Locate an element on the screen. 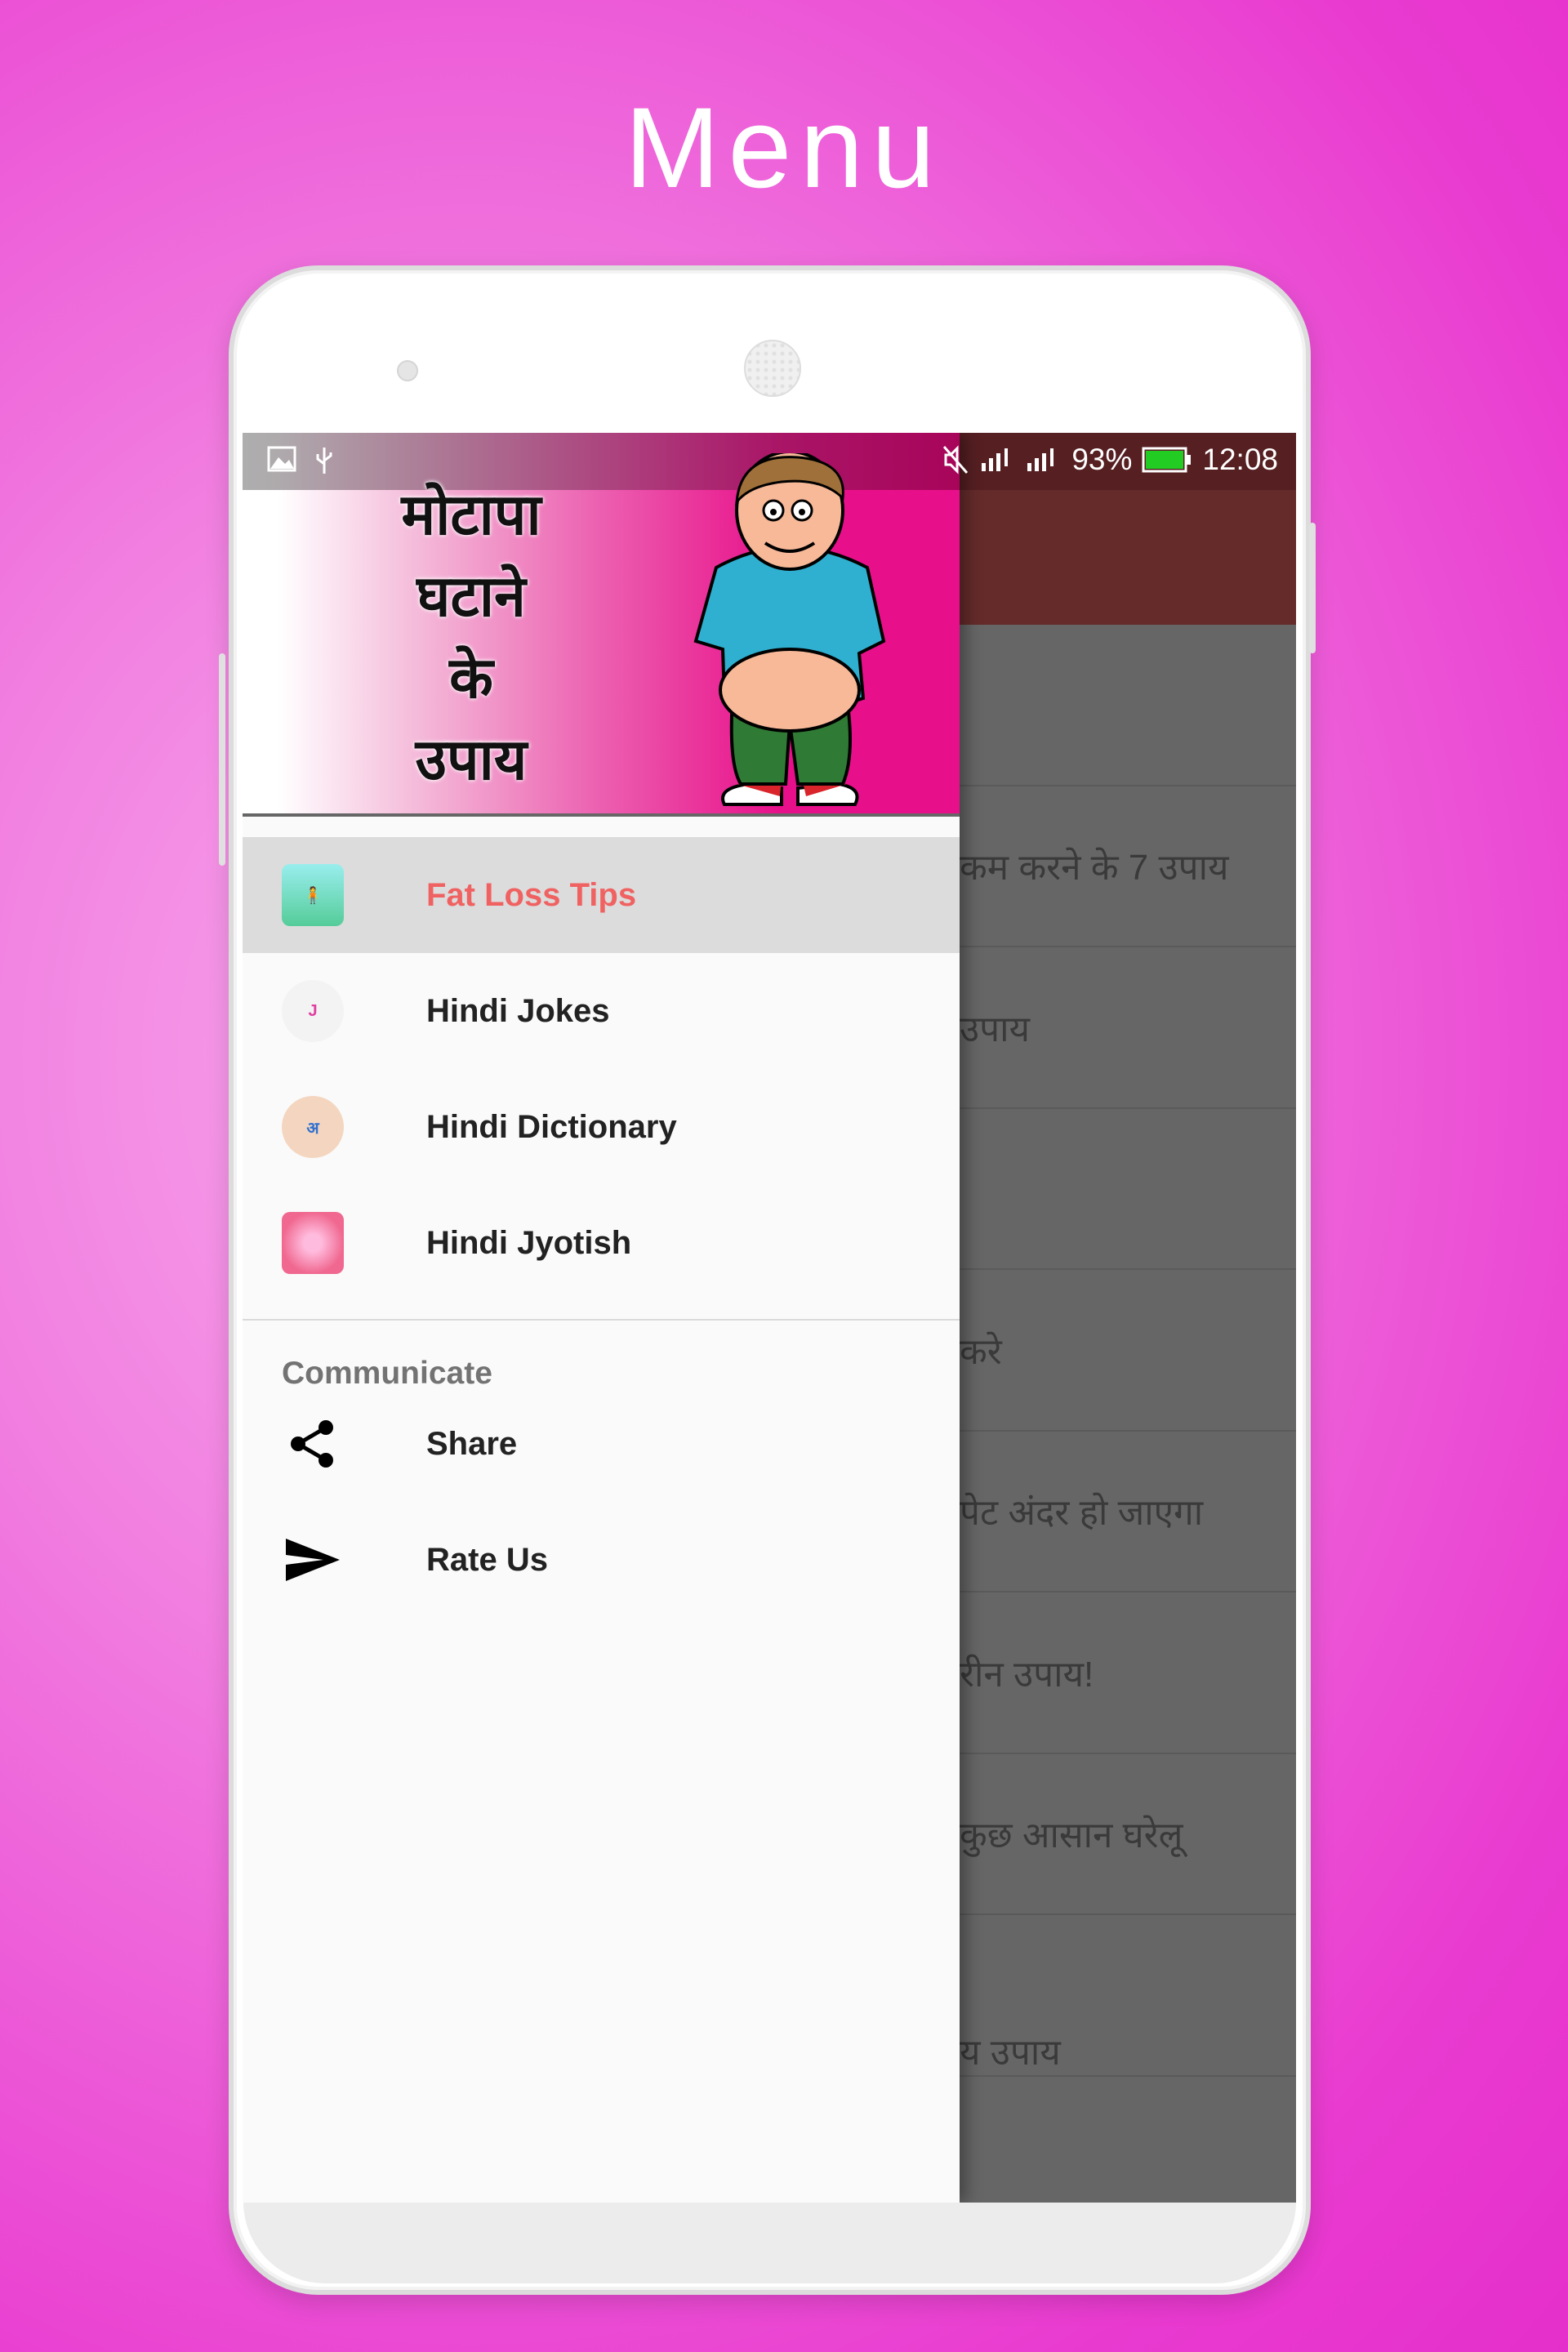 The height and width of the screenshot is (2352, 1568). image-icon is located at coordinates (281, 459).